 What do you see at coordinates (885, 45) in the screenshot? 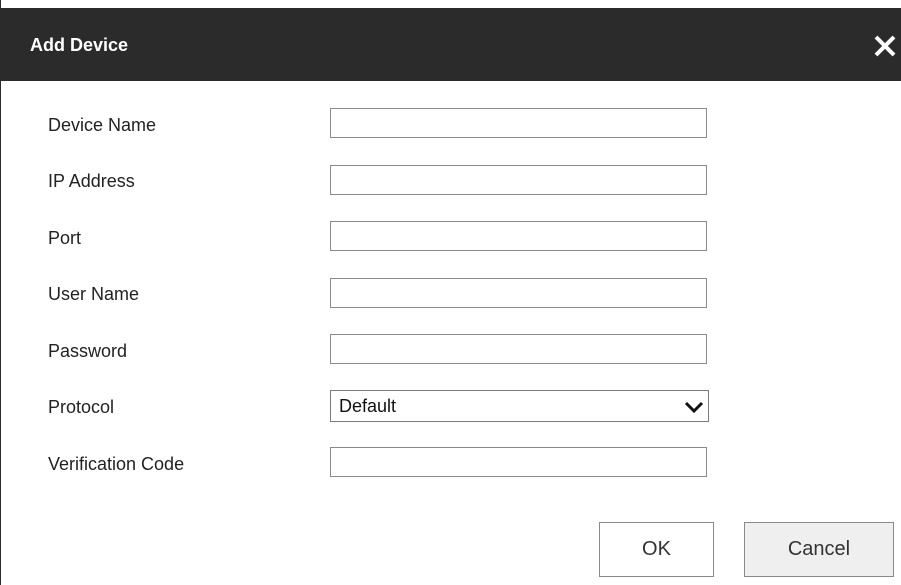
I see `close-icon` at bounding box center [885, 45].